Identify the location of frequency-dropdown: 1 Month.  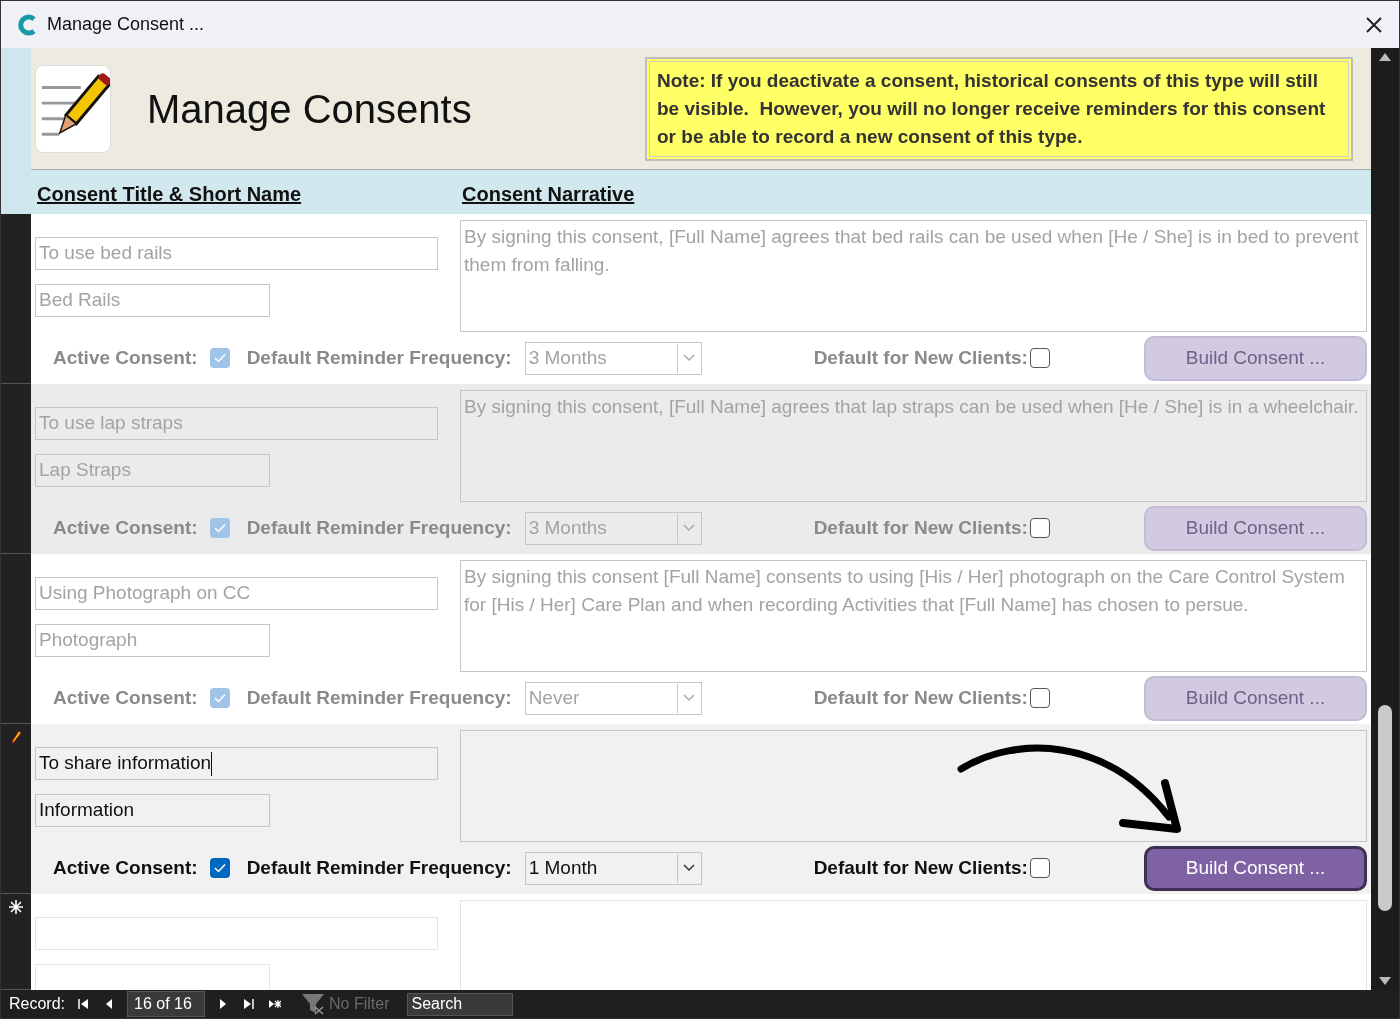
(613, 868).